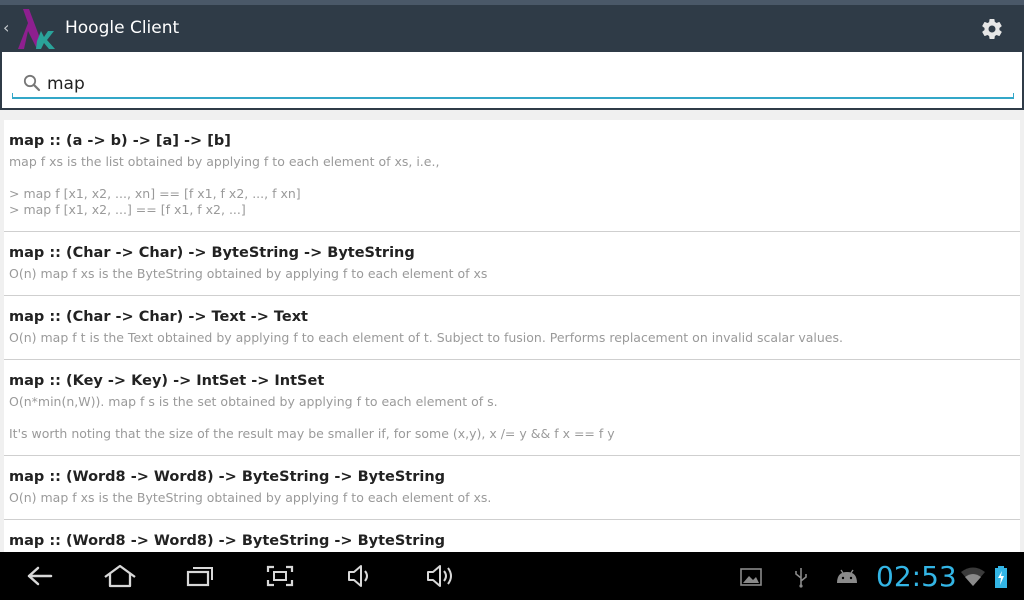 This screenshot has width=1024, height=600. I want to click on volume-up-icon, so click(439, 576).